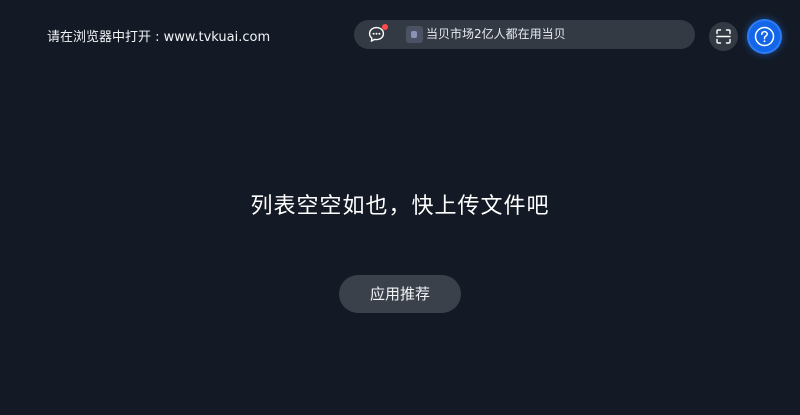  What do you see at coordinates (496, 34) in the screenshot?
I see `message-bar-text: 当贝市场2亿人都在用当贝` at bounding box center [496, 34].